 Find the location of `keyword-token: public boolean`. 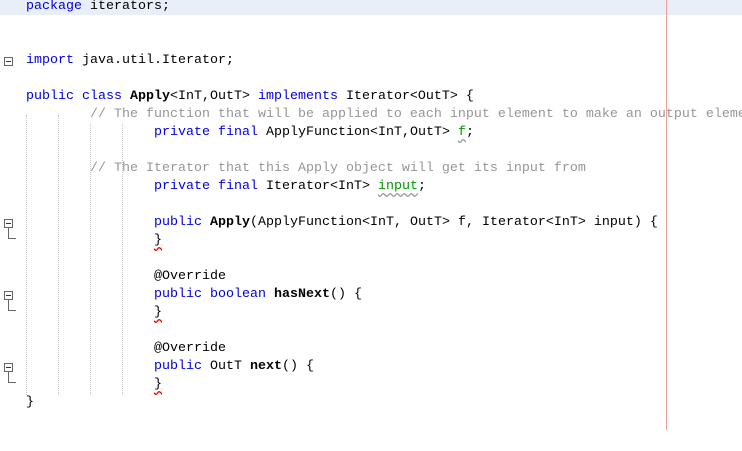

keyword-token: public boolean is located at coordinates (210, 294).